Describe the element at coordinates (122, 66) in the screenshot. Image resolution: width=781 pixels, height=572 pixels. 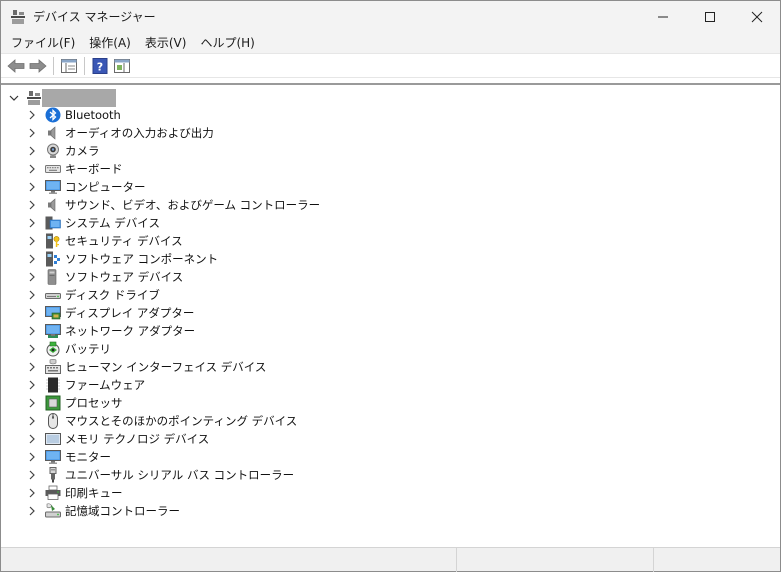
I see `show-action-pane-button` at that location.